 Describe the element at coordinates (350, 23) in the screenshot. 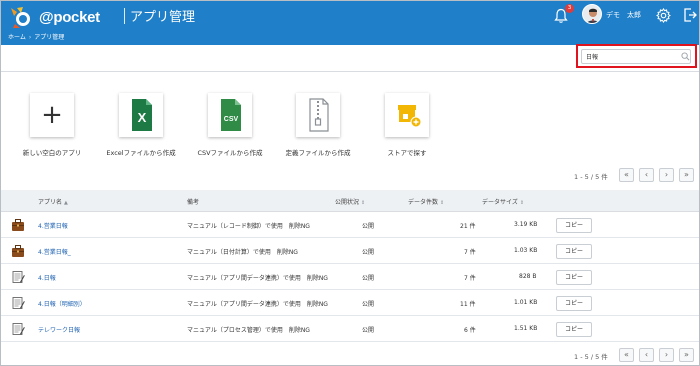

I see `top-header: @pocket アプリ管理 ホーム › アプリ管理 3 デモ 太郎` at that location.